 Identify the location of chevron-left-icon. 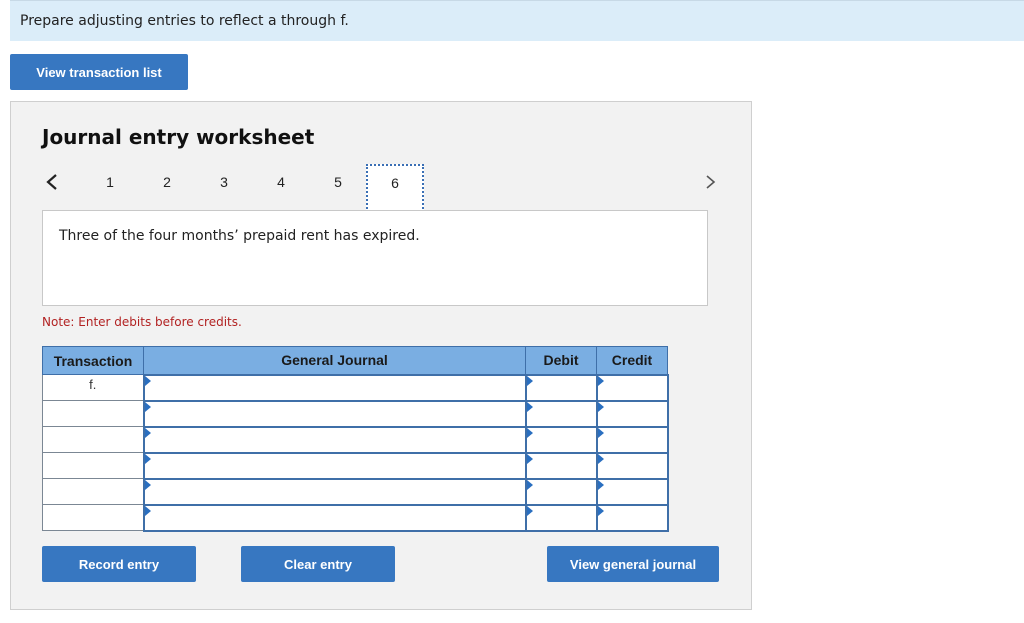
(52, 182).